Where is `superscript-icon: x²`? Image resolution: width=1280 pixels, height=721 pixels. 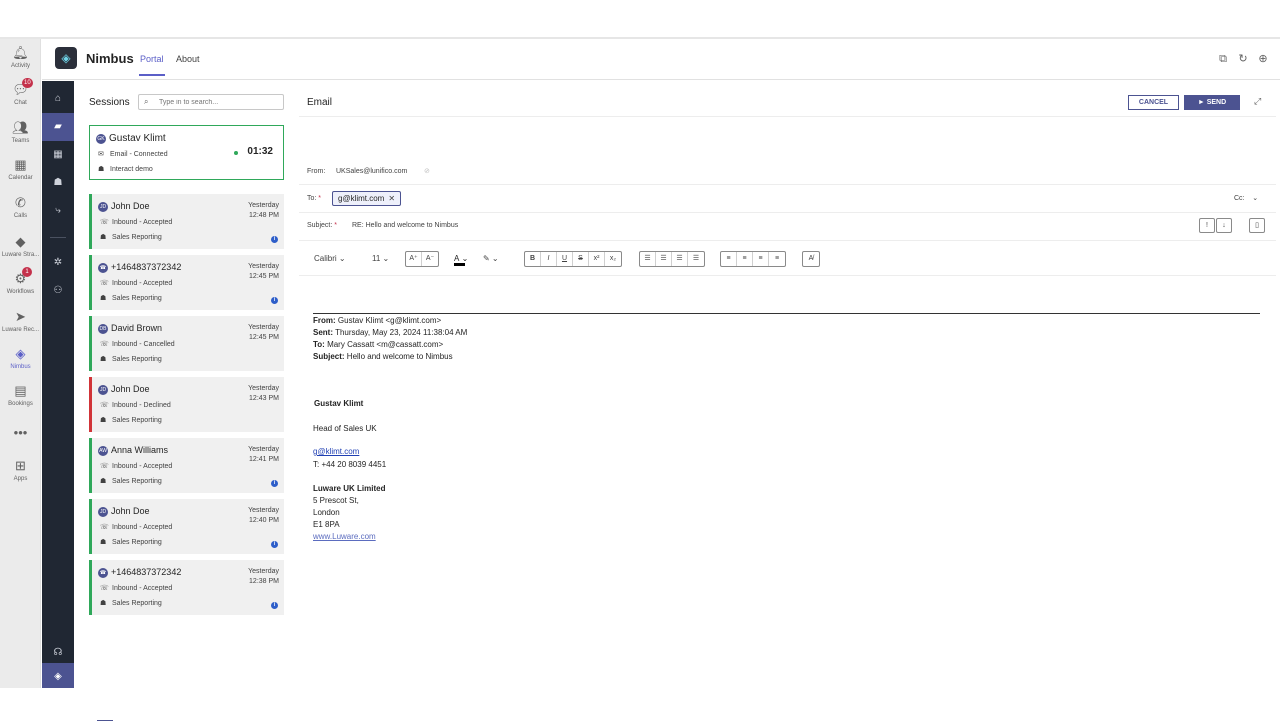 superscript-icon: x² is located at coordinates (597, 259).